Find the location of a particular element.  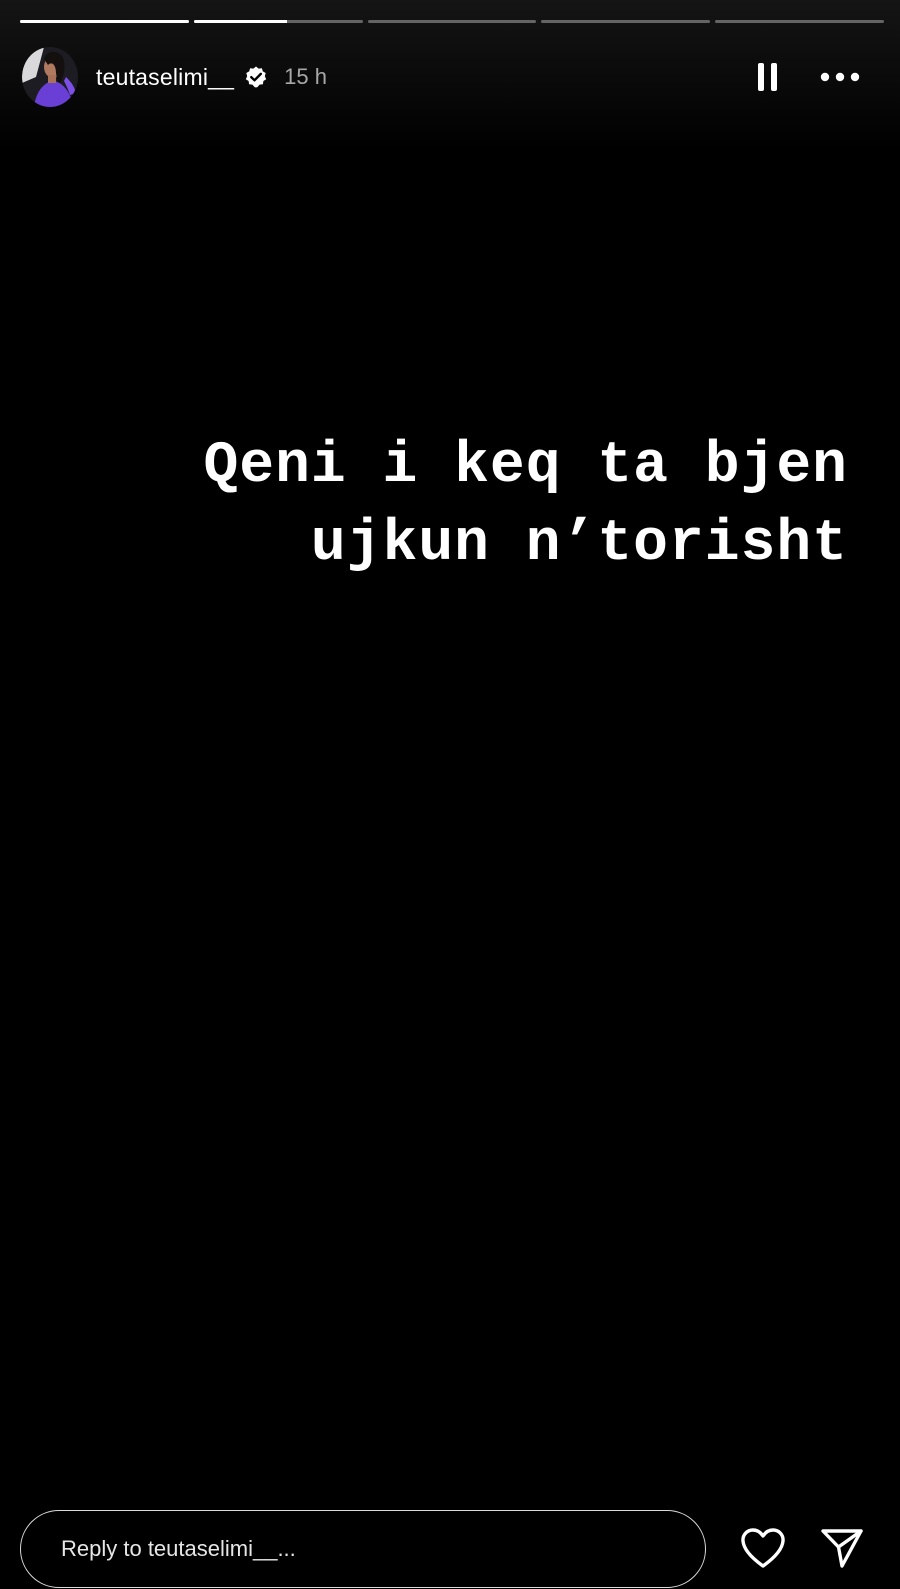

avatar-image is located at coordinates (50, 77).